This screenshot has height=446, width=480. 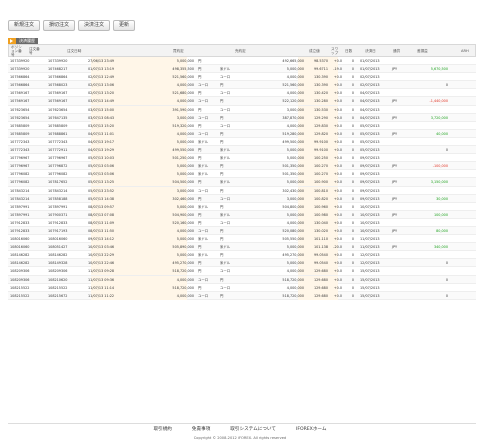 What do you see at coordinates (370, 158) in the screenshot?
I see `cell-date: 09/07/2013` at bounding box center [370, 158].